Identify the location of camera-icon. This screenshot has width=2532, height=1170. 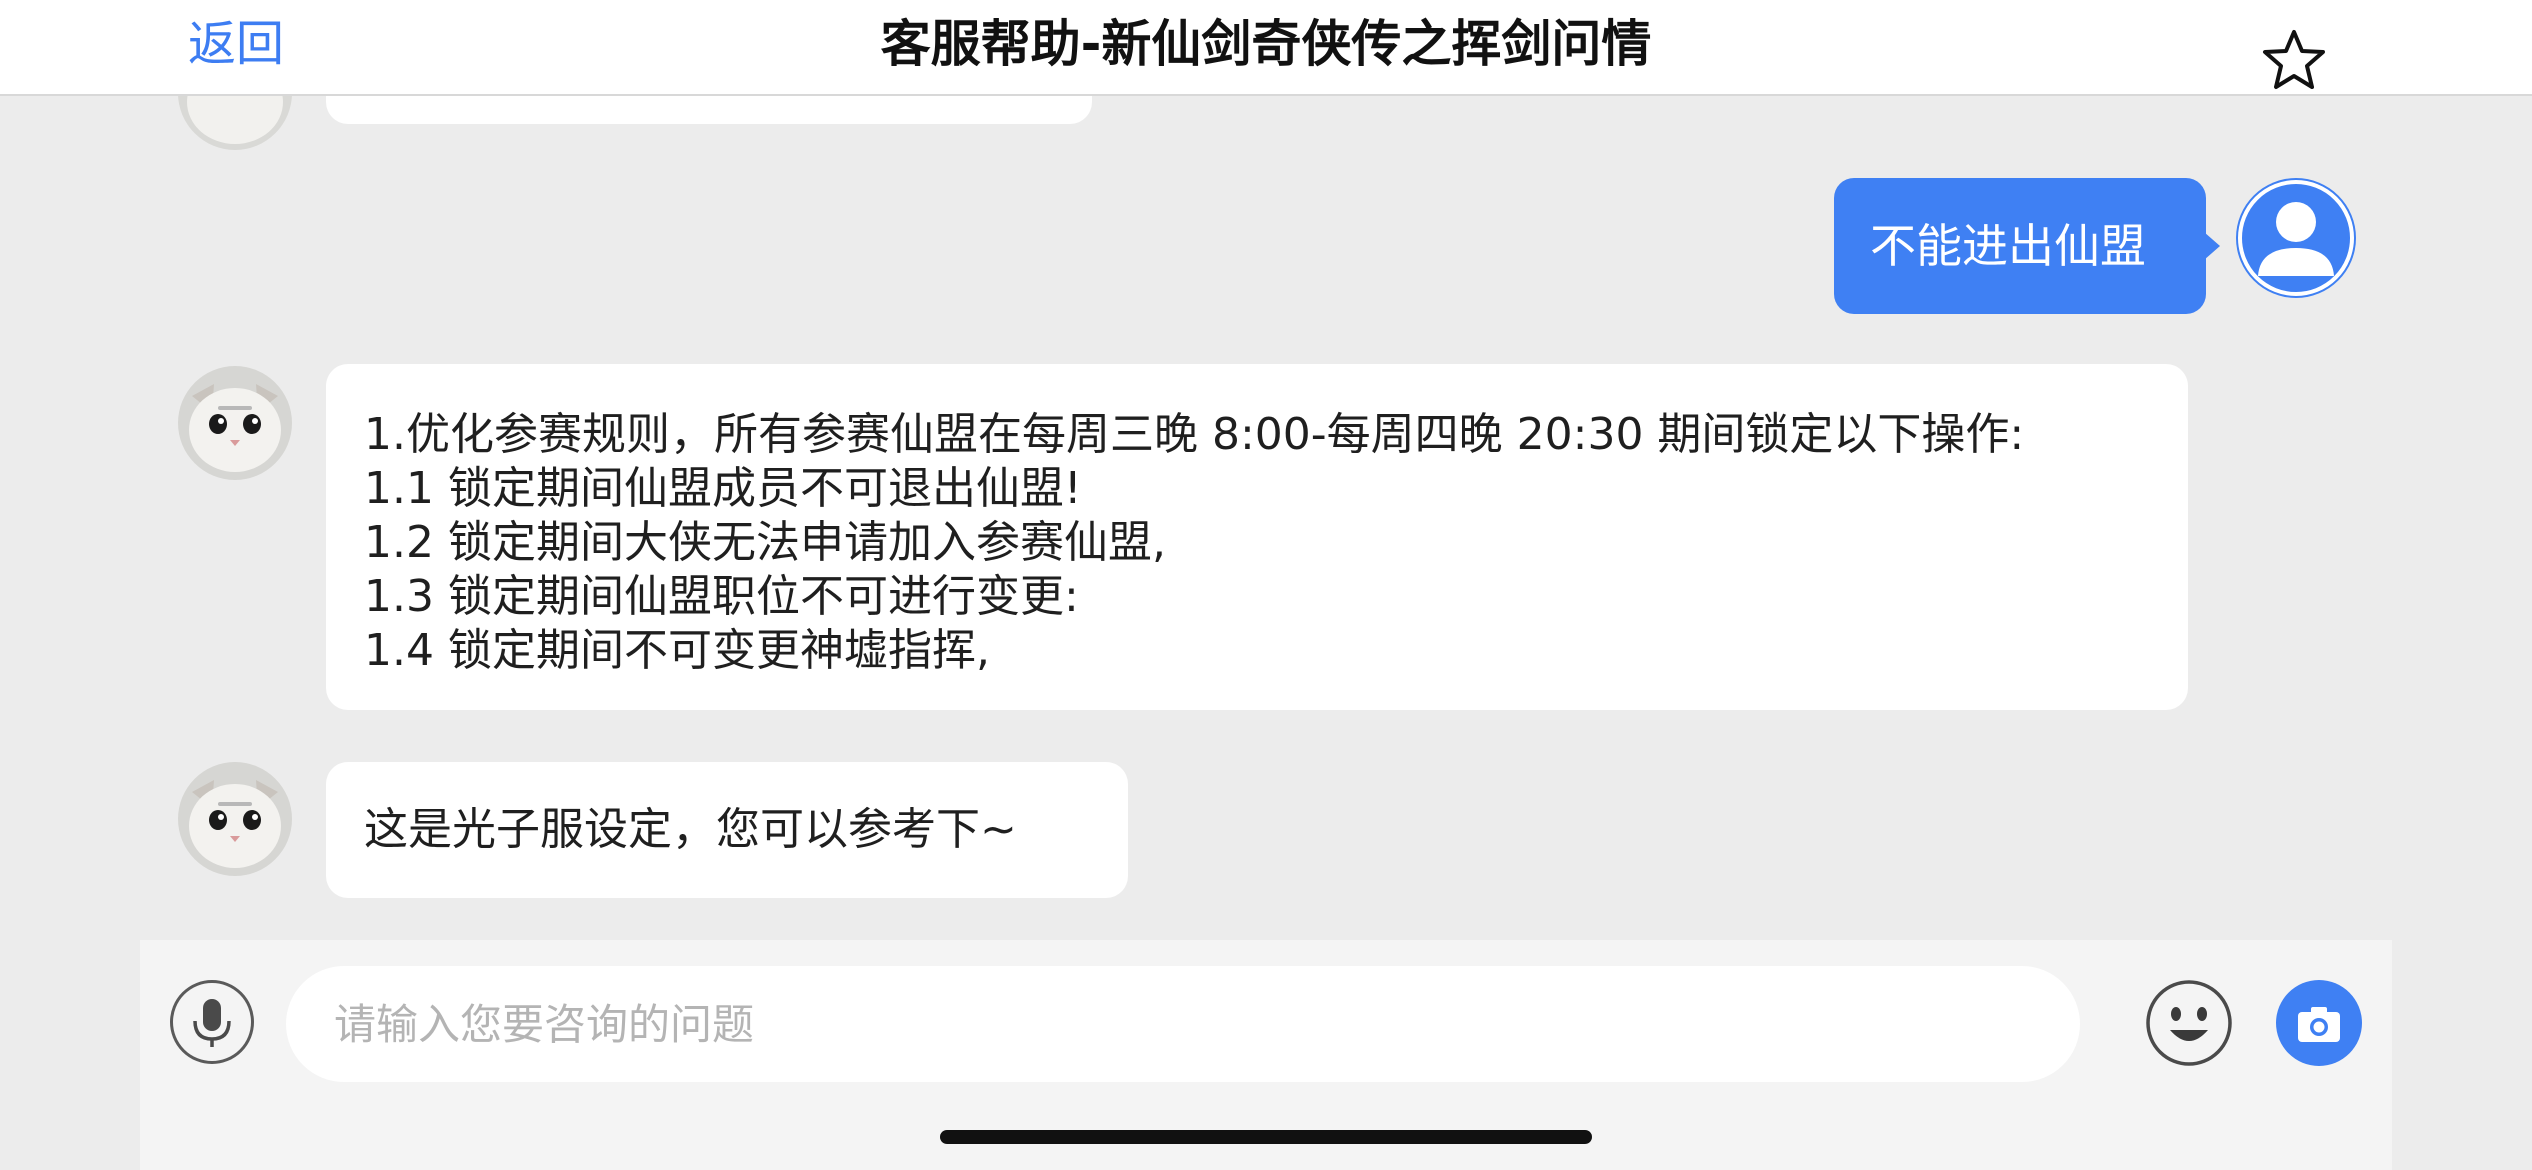
(2319, 1024).